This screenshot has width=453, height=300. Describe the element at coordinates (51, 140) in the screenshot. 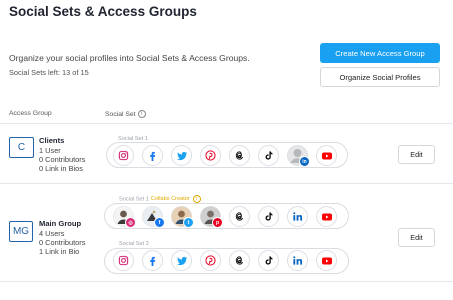

I see `group-name: Clients` at that location.